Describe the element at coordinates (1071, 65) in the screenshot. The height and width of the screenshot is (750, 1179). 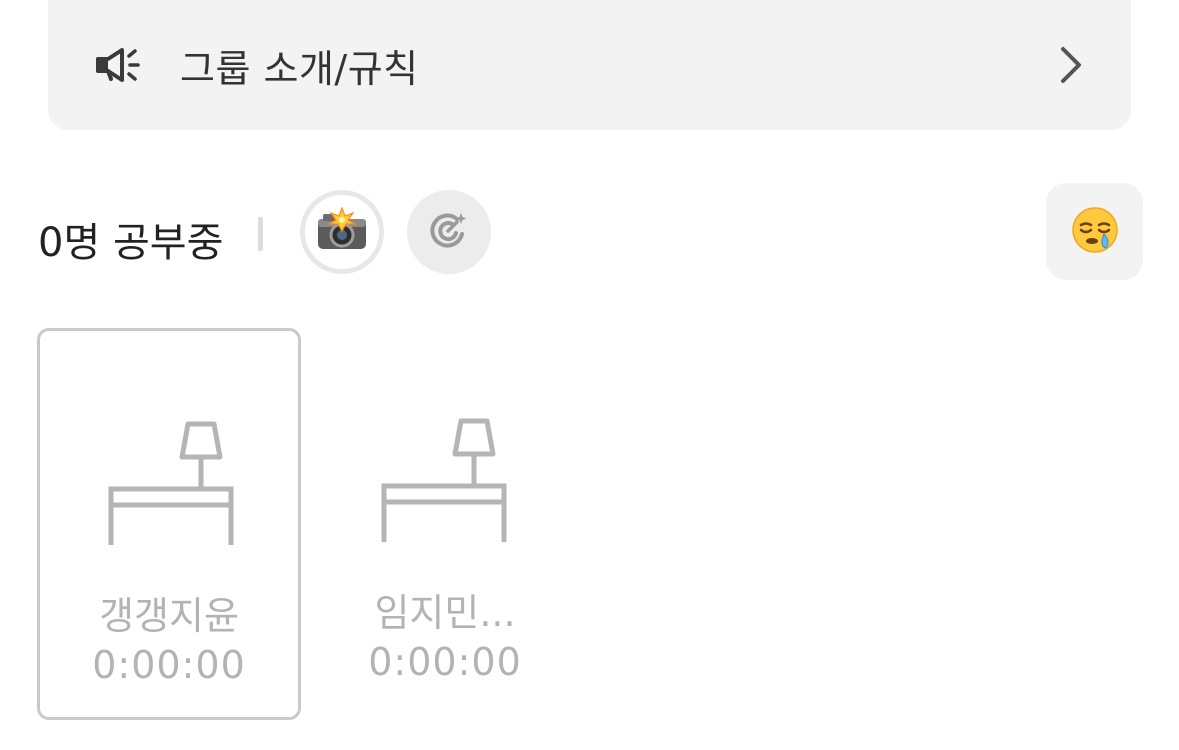
I see `chevron-right-icon` at that location.